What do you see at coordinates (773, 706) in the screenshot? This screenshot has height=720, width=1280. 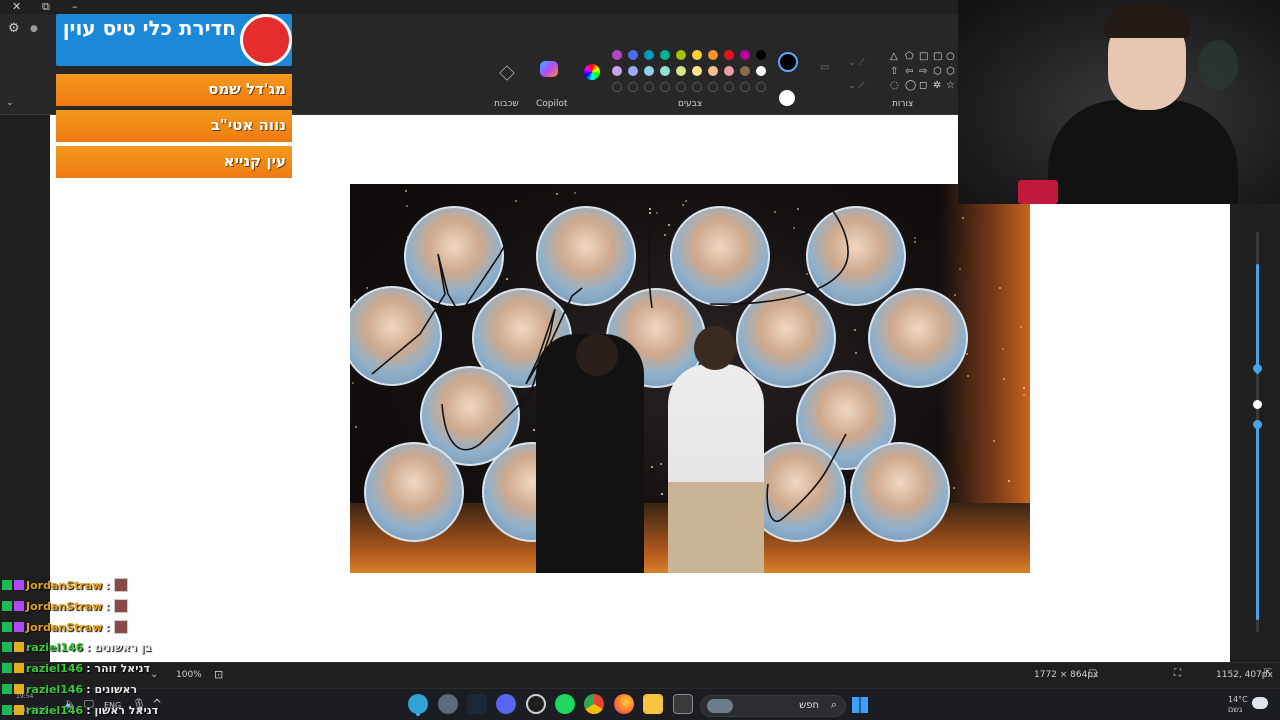 I see `search-box: חפש ⌕` at bounding box center [773, 706].